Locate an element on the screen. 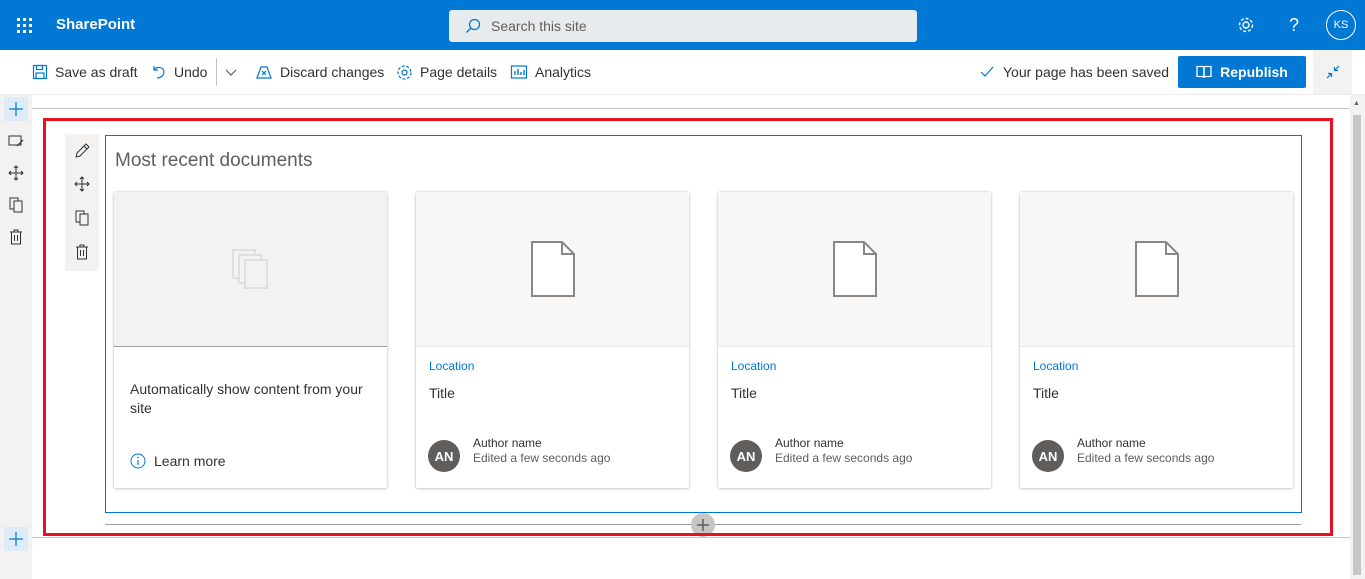 The height and width of the screenshot is (579, 1365). collapse-icon is located at coordinates (1332, 72).